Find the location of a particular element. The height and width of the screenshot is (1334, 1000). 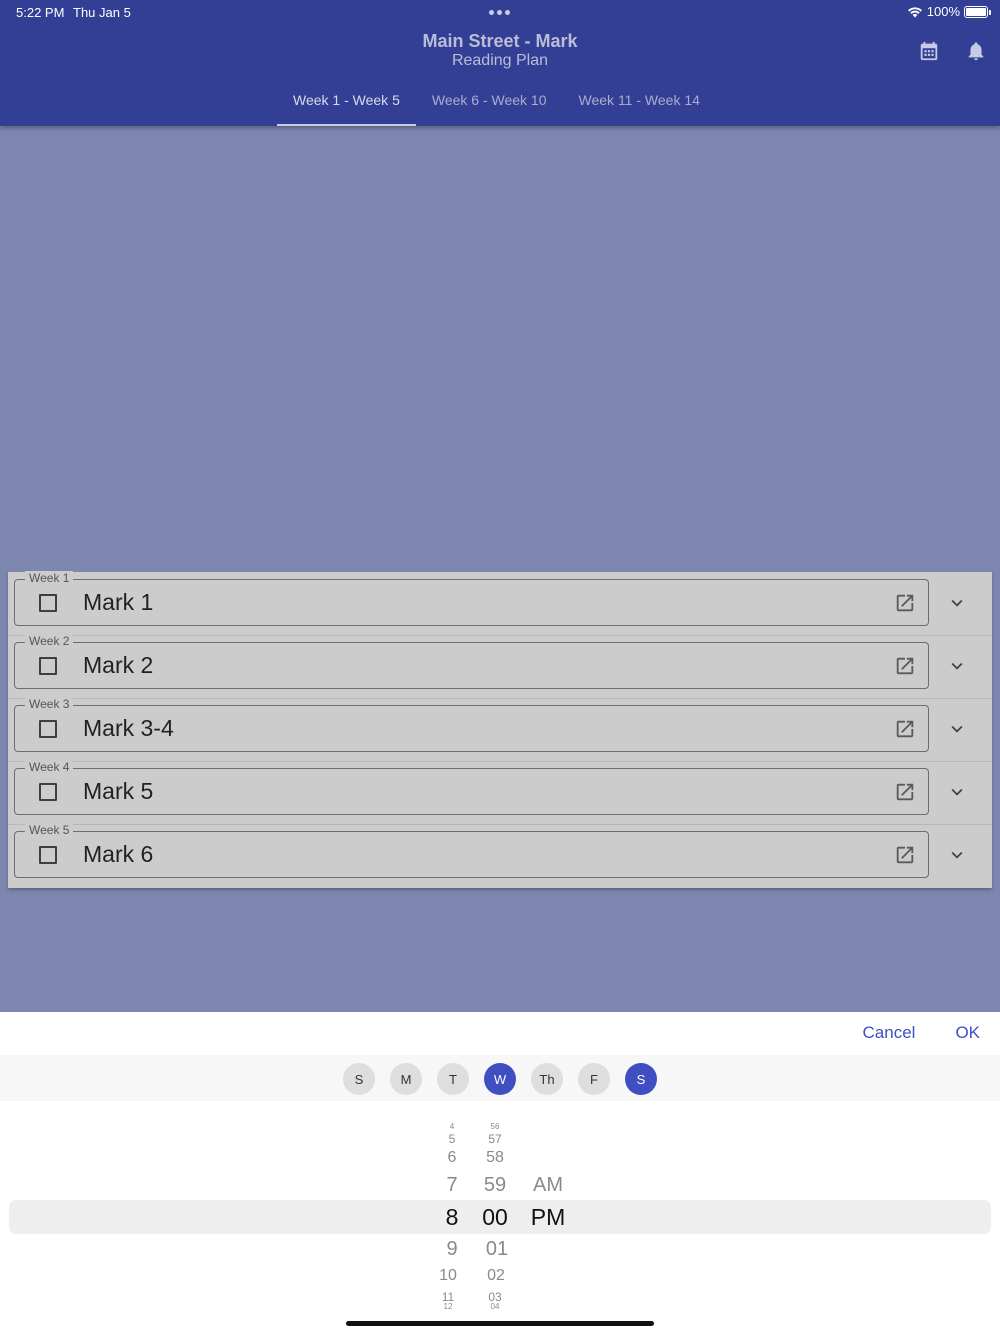

minute-option-selected: 00 is located at coordinates (495, 1217).